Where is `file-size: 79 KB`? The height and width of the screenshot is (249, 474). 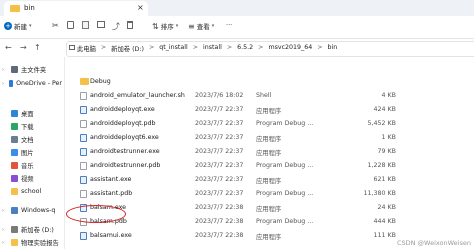 file-size: 79 KB is located at coordinates (386, 151).